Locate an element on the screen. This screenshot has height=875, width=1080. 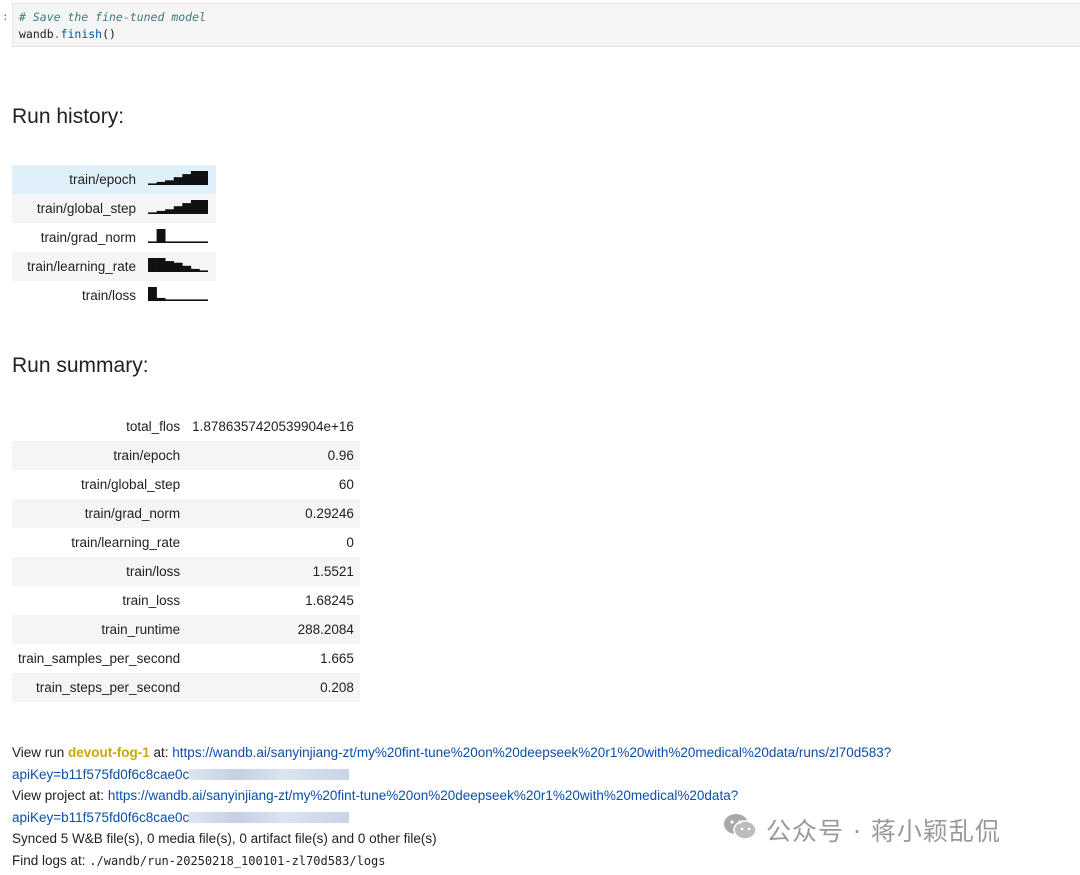
summary-row: total_flos 1.8786357420539904e+16 is located at coordinates (186, 426).